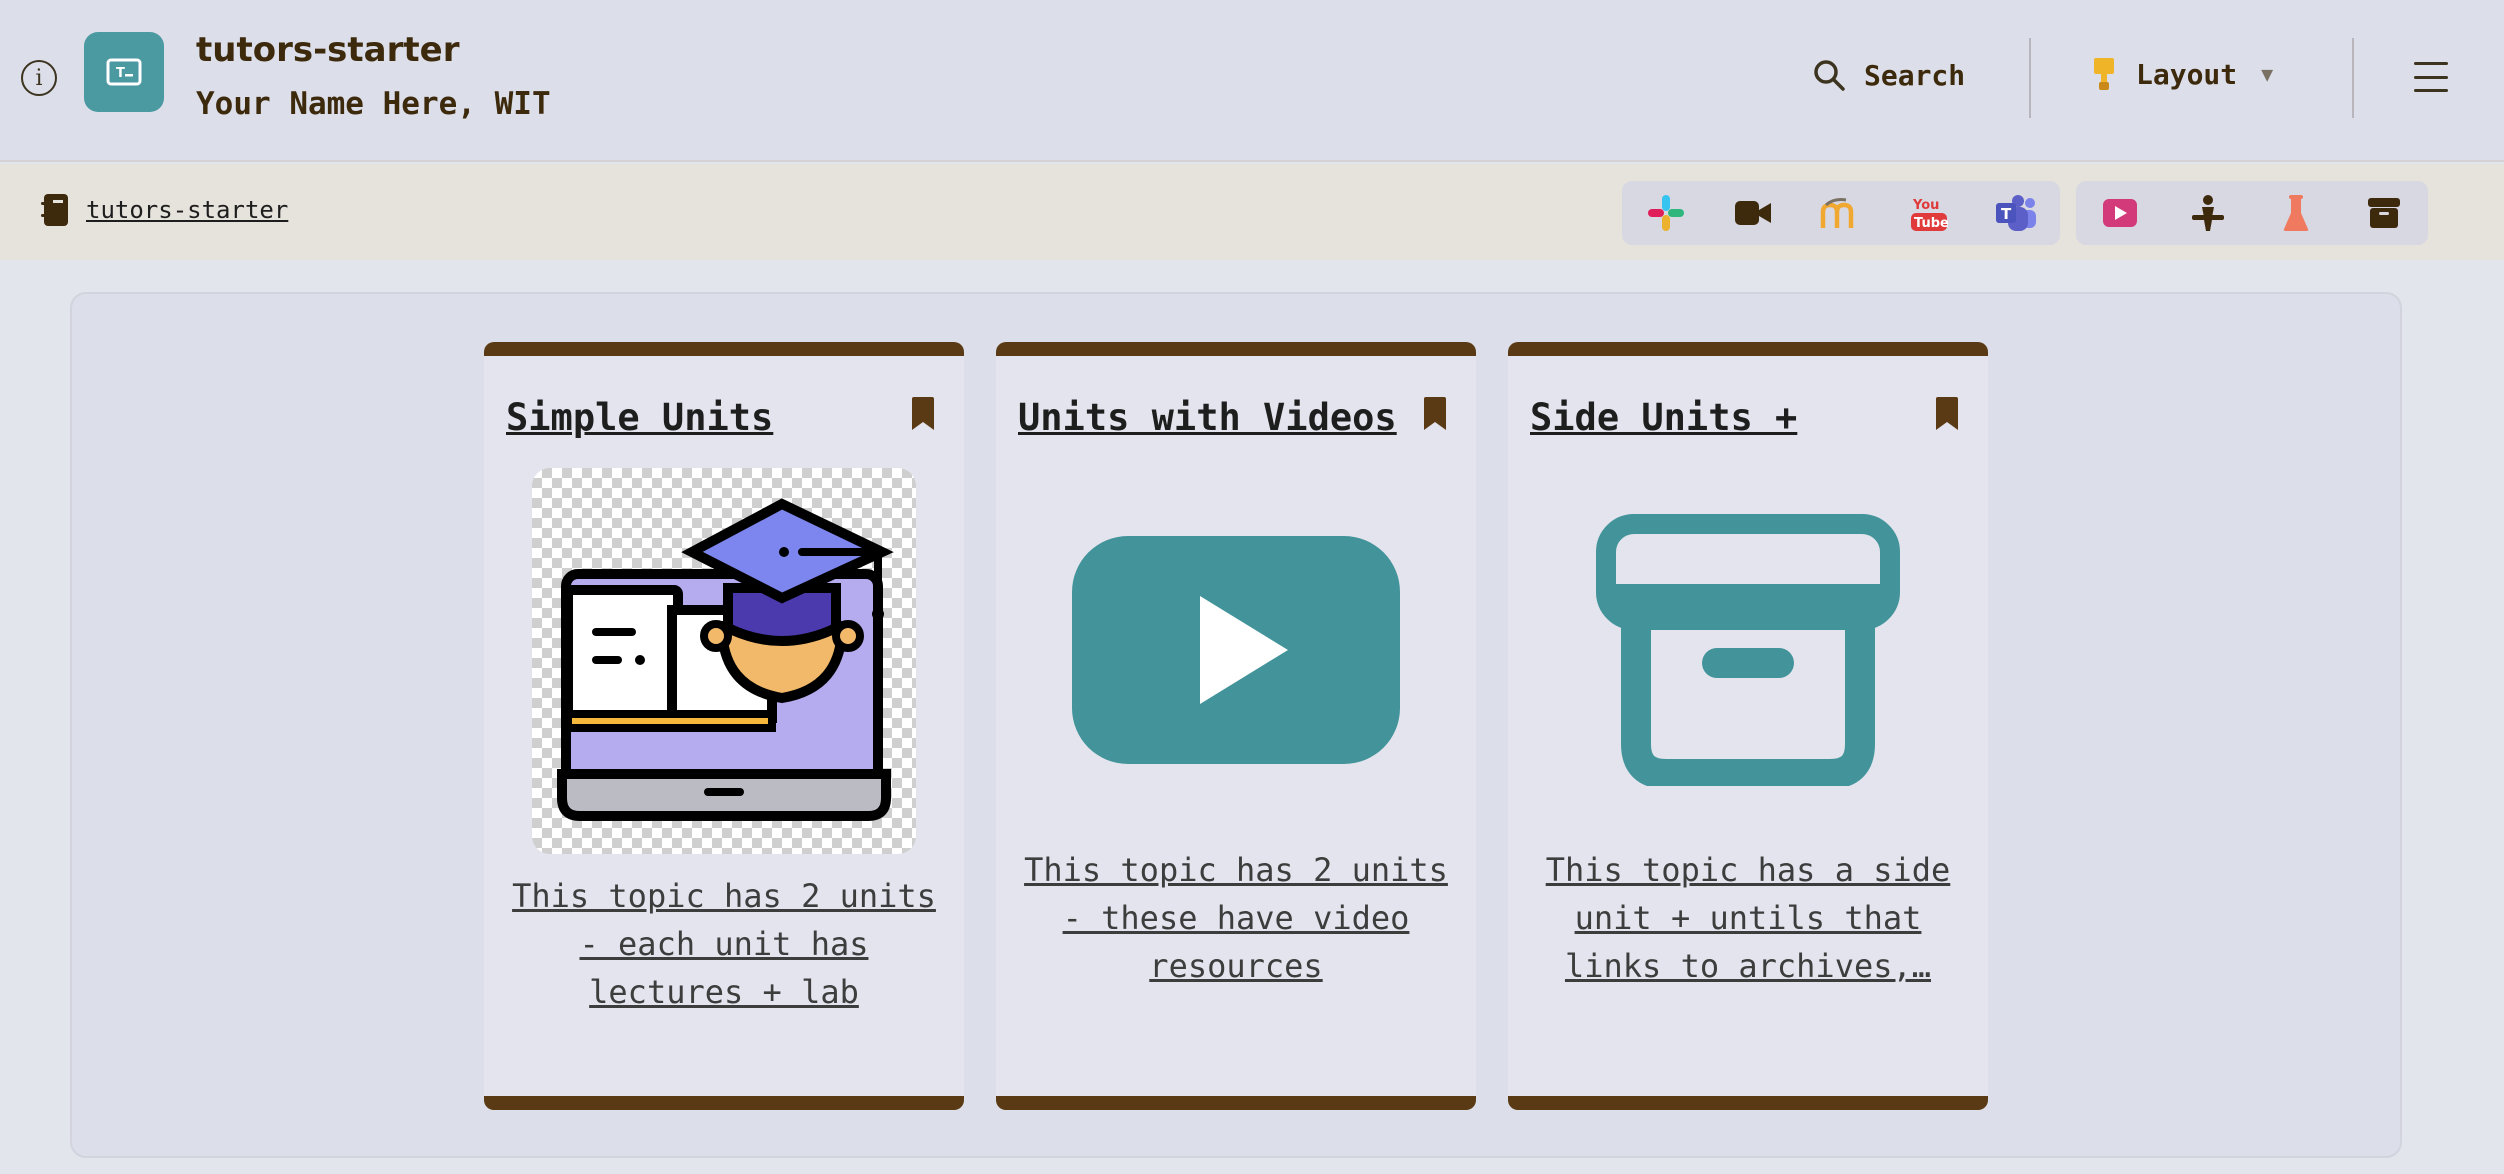 This screenshot has width=2504, height=1174. I want to click on external-links-toolbar: You Tube T, so click(1841, 213).